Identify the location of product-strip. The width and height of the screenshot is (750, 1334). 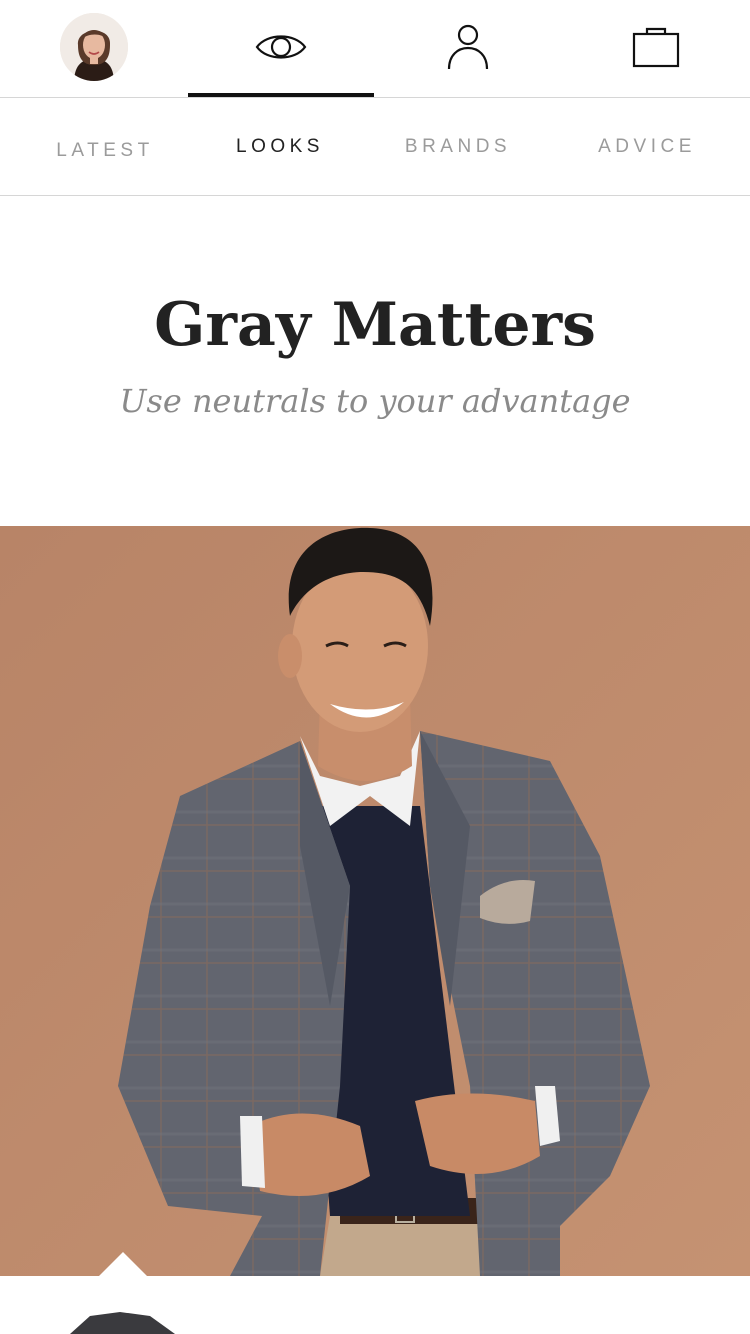
(375, 1305).